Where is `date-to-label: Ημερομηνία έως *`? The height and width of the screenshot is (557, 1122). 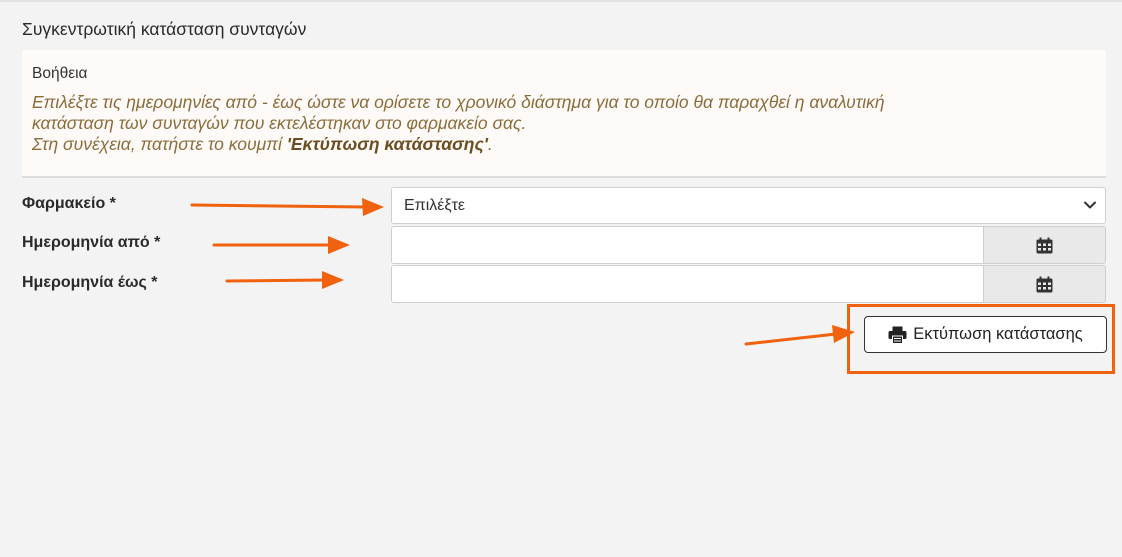
date-to-label: Ημερομηνία έως * is located at coordinates (90, 282).